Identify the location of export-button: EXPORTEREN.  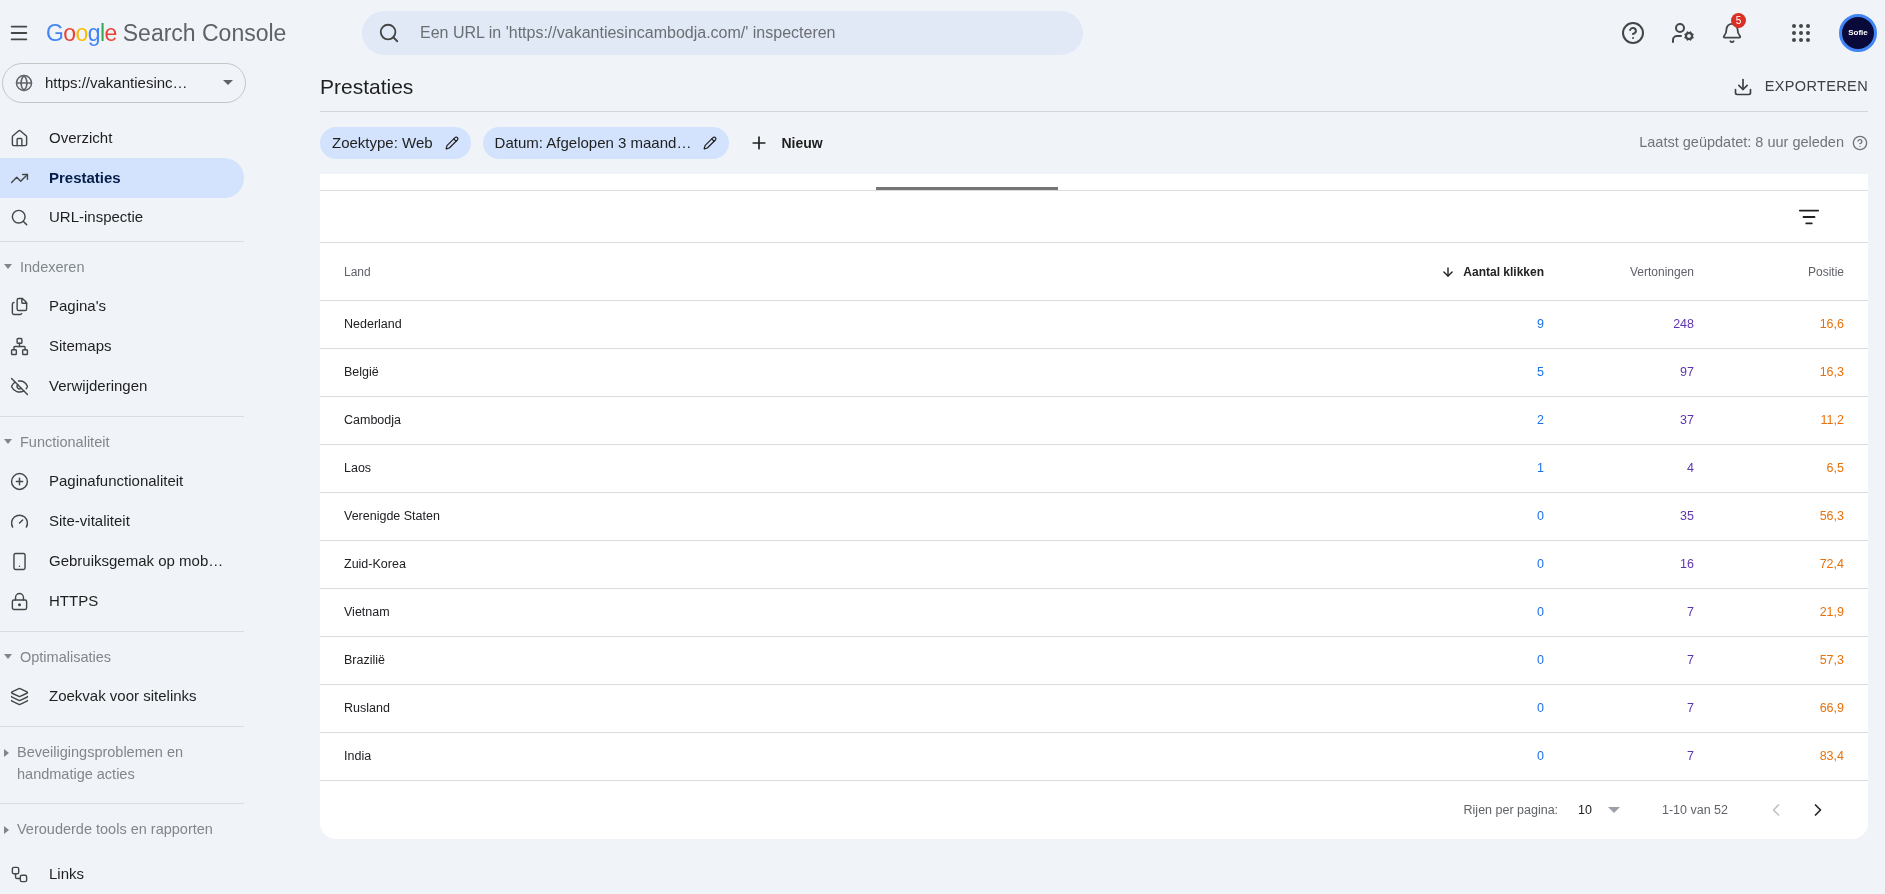
(1800, 86).